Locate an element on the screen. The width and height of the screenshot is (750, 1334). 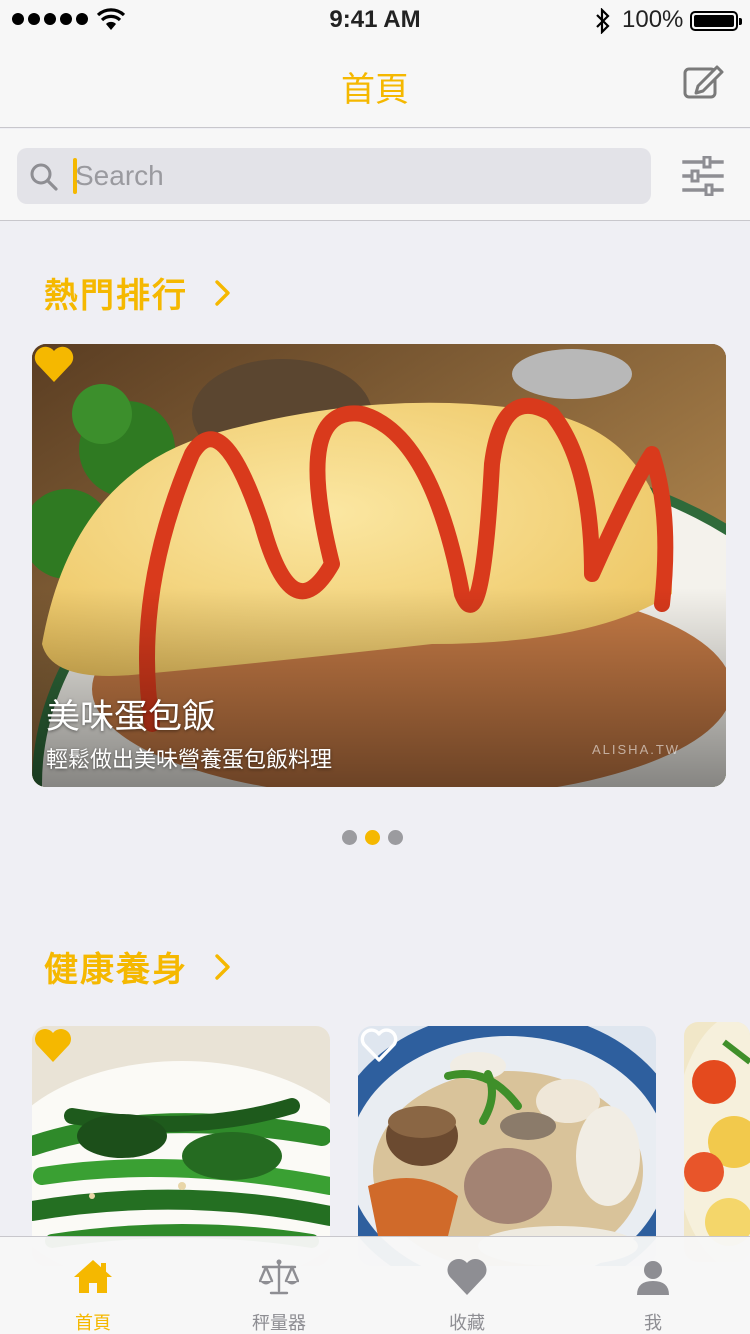
tab-profile: 我 is located at coordinates (653, 1285).